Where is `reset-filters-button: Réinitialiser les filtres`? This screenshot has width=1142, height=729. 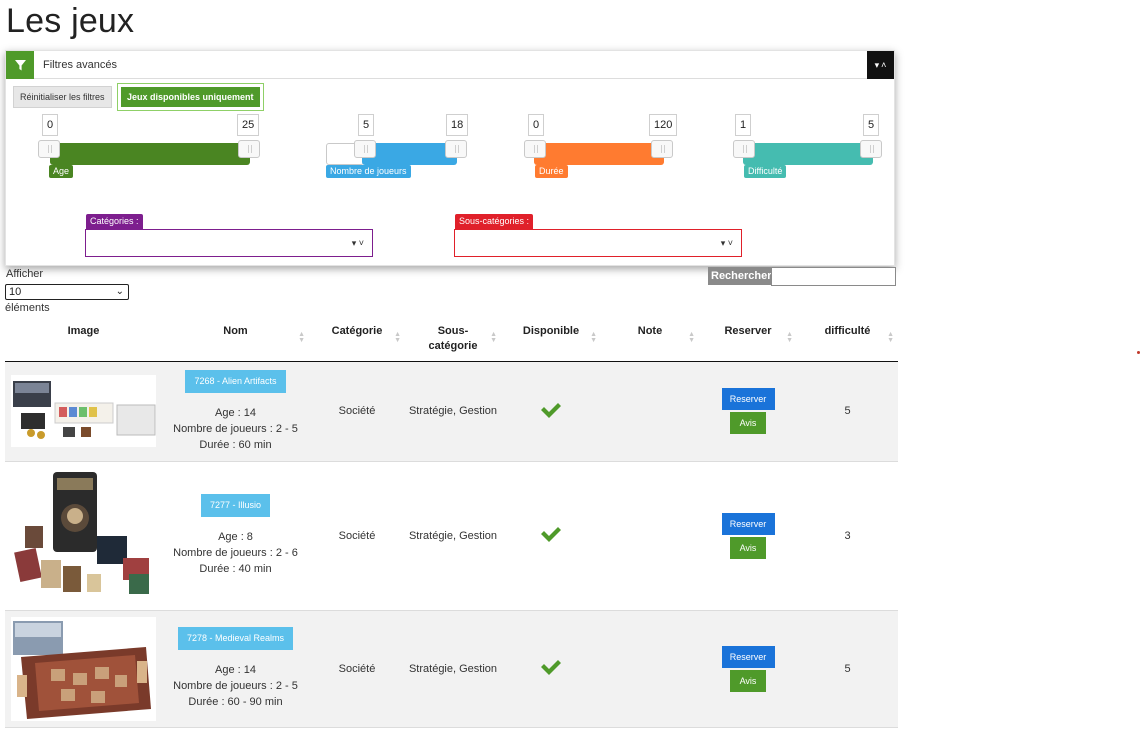
reset-filters-button: Réinitialiser les filtres is located at coordinates (62, 97).